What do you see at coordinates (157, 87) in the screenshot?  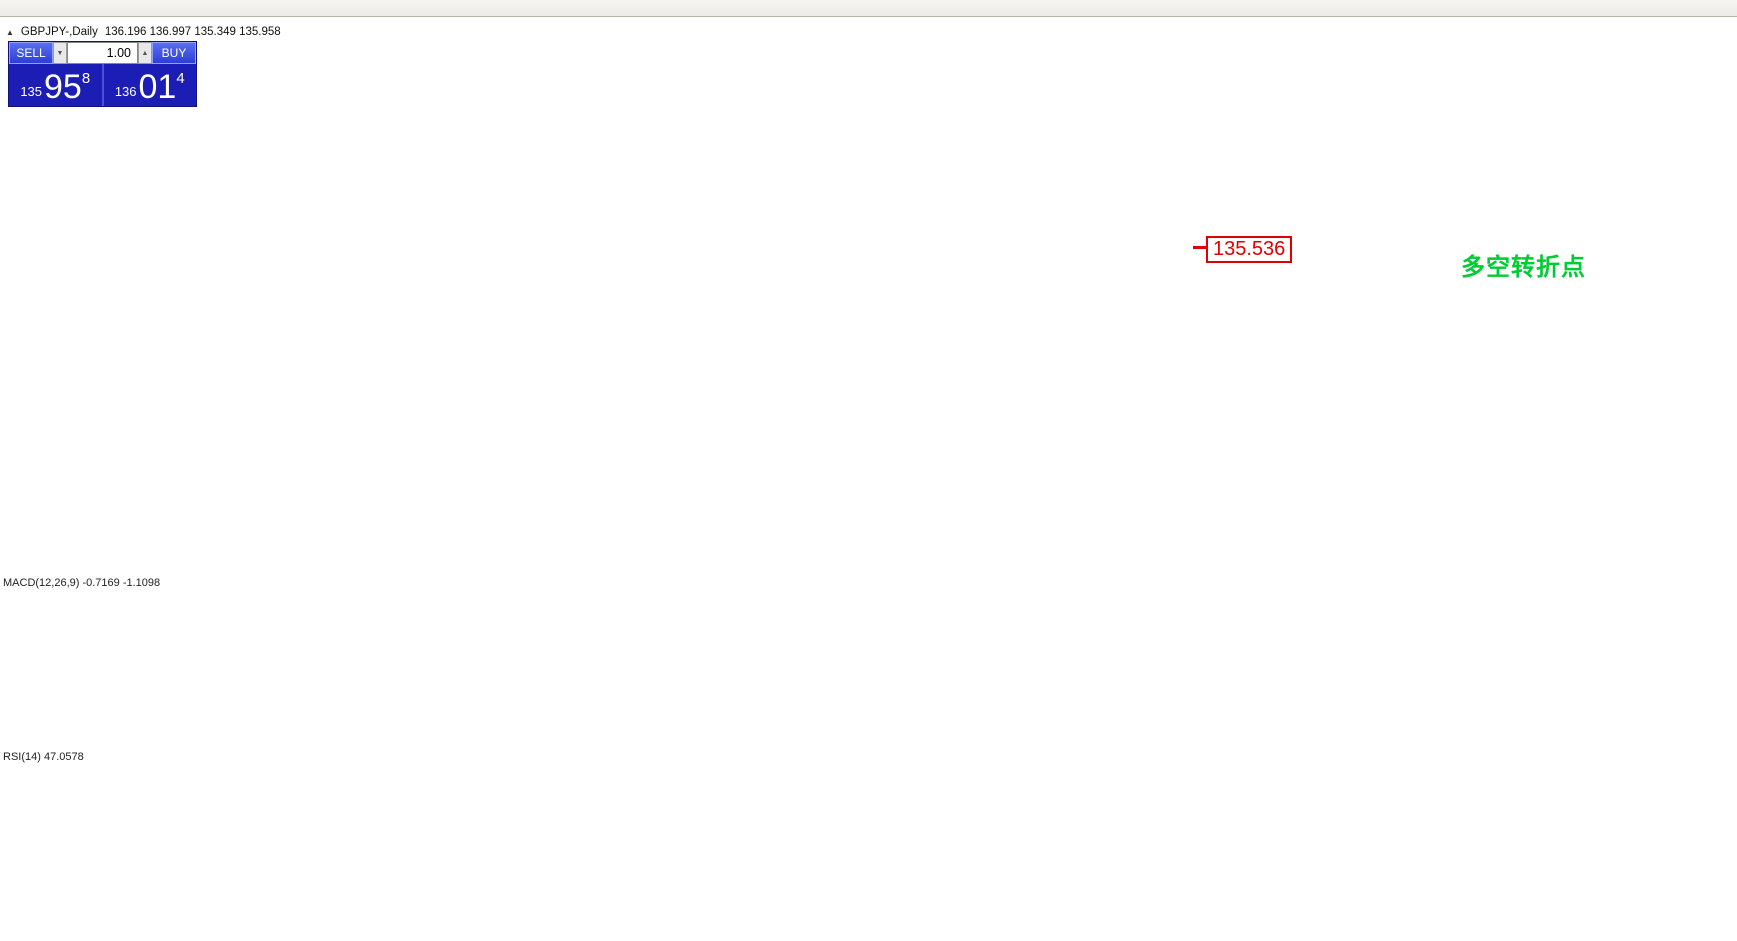 I see `buy-price-big: 01` at bounding box center [157, 87].